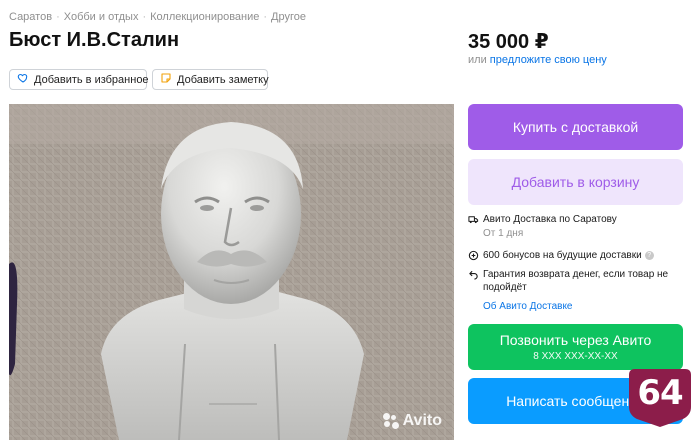  I want to click on truck-icon, so click(473, 219).